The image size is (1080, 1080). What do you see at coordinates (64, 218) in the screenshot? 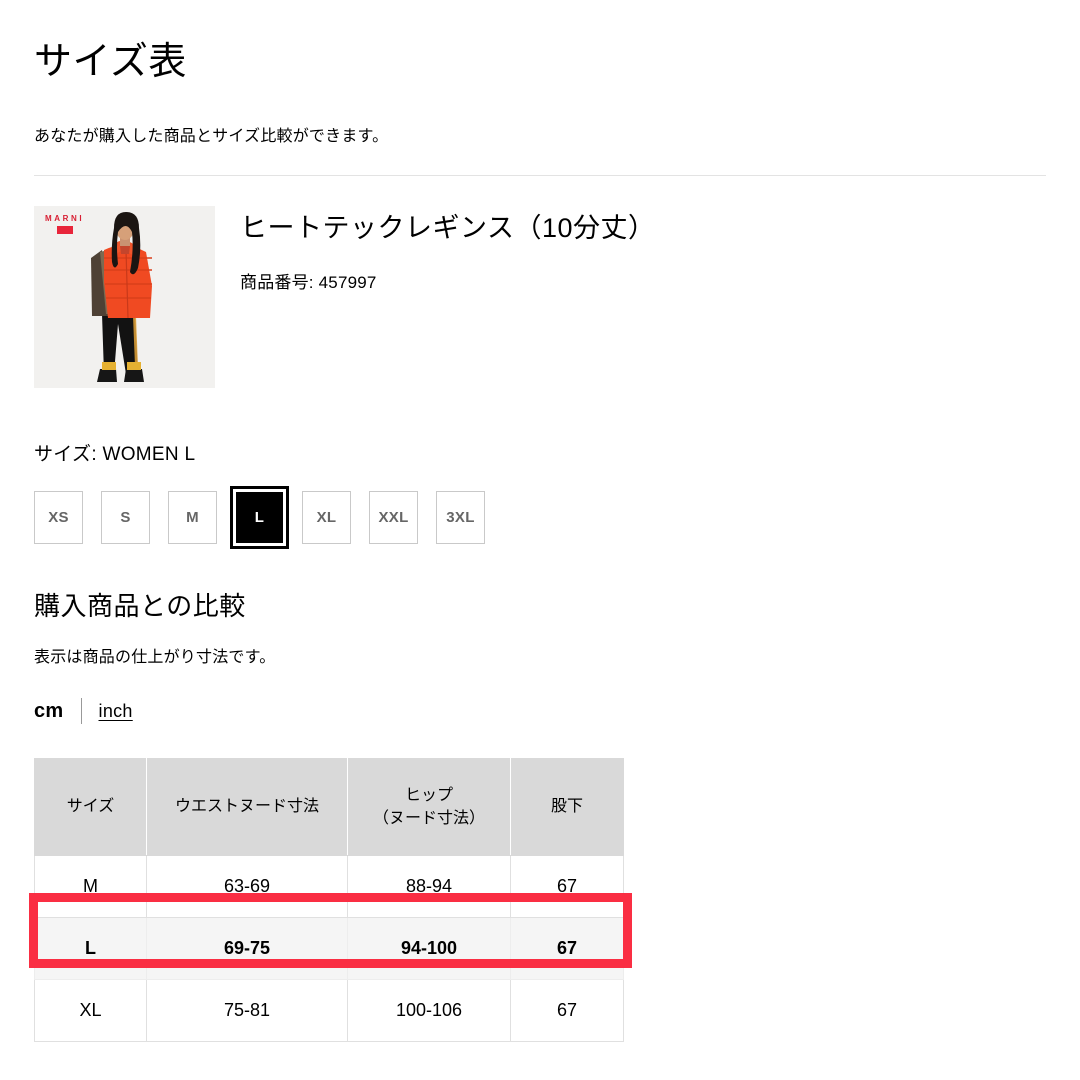
I see `svg-text: MARNI` at bounding box center [64, 218].